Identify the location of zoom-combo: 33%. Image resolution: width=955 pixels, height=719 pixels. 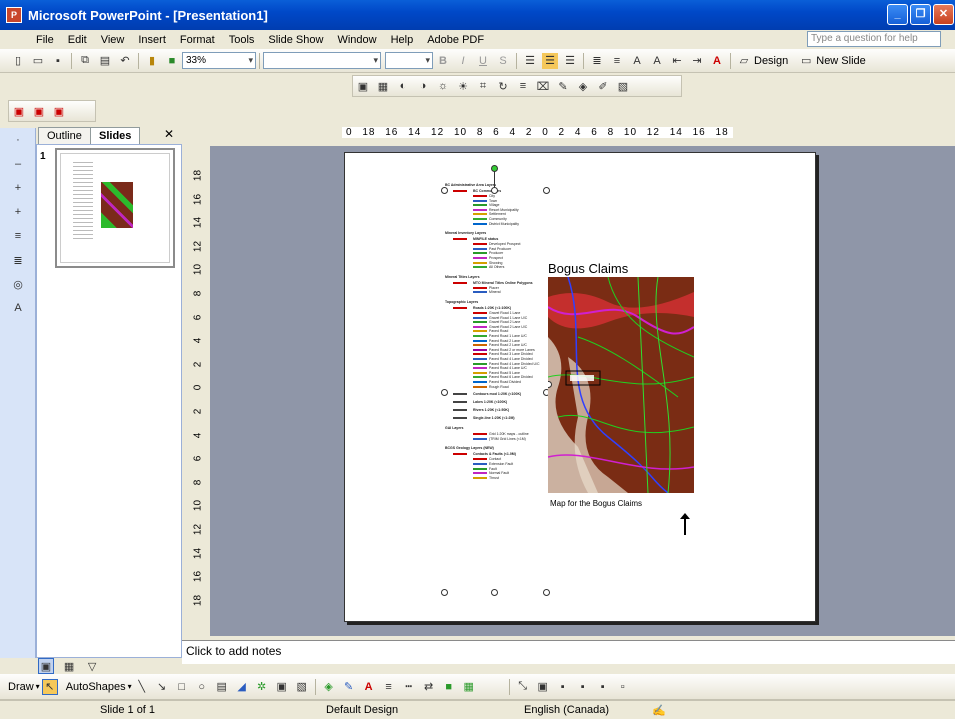
(219, 60).